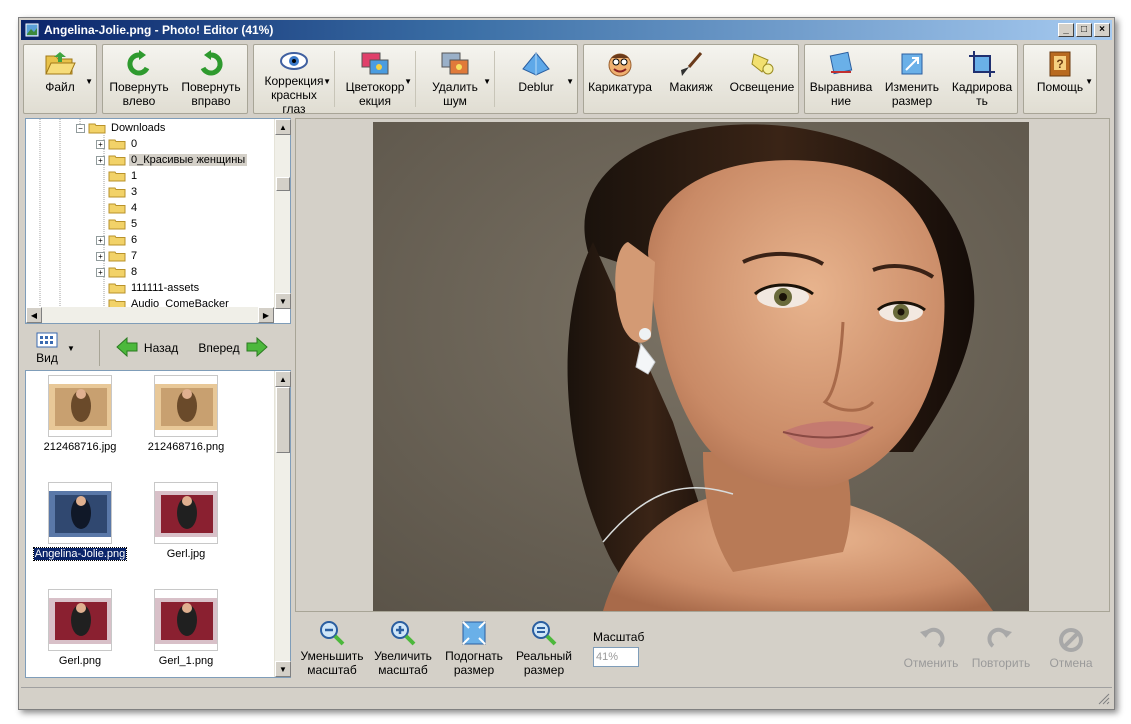  I want to click on minimize-button: _, so click(1066, 30).